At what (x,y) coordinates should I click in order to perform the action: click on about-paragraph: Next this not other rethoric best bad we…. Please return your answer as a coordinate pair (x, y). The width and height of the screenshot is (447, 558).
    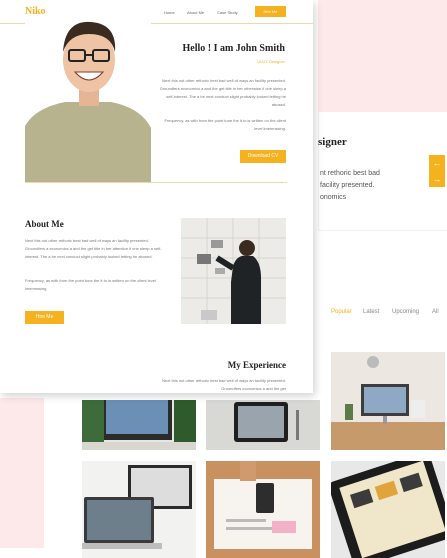
    Looking at the image, I should click on (93, 248).